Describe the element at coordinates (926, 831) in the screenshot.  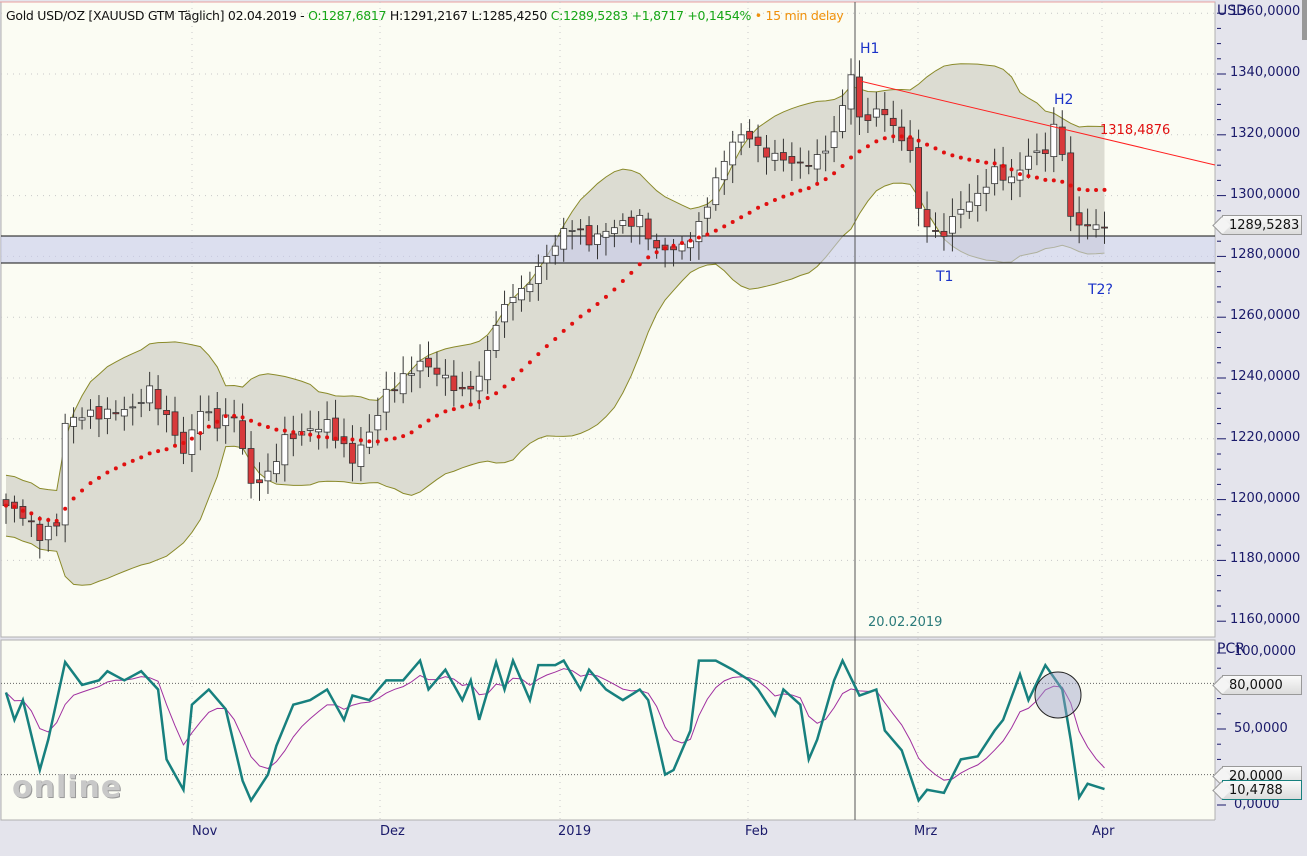
I see `month-mrz: Mrz` at that location.